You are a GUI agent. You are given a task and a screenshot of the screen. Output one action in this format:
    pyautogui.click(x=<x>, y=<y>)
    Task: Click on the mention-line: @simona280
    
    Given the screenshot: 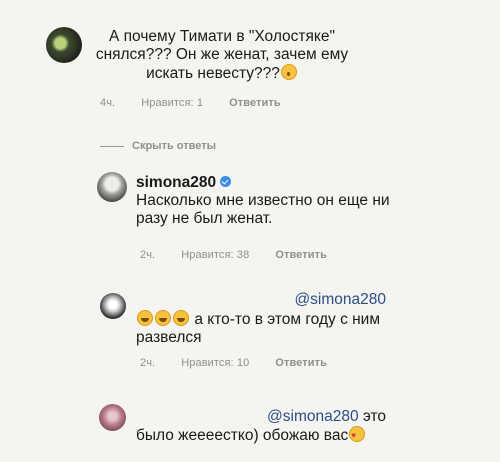 What is the action you would take?
    pyautogui.click(x=261, y=300)
    